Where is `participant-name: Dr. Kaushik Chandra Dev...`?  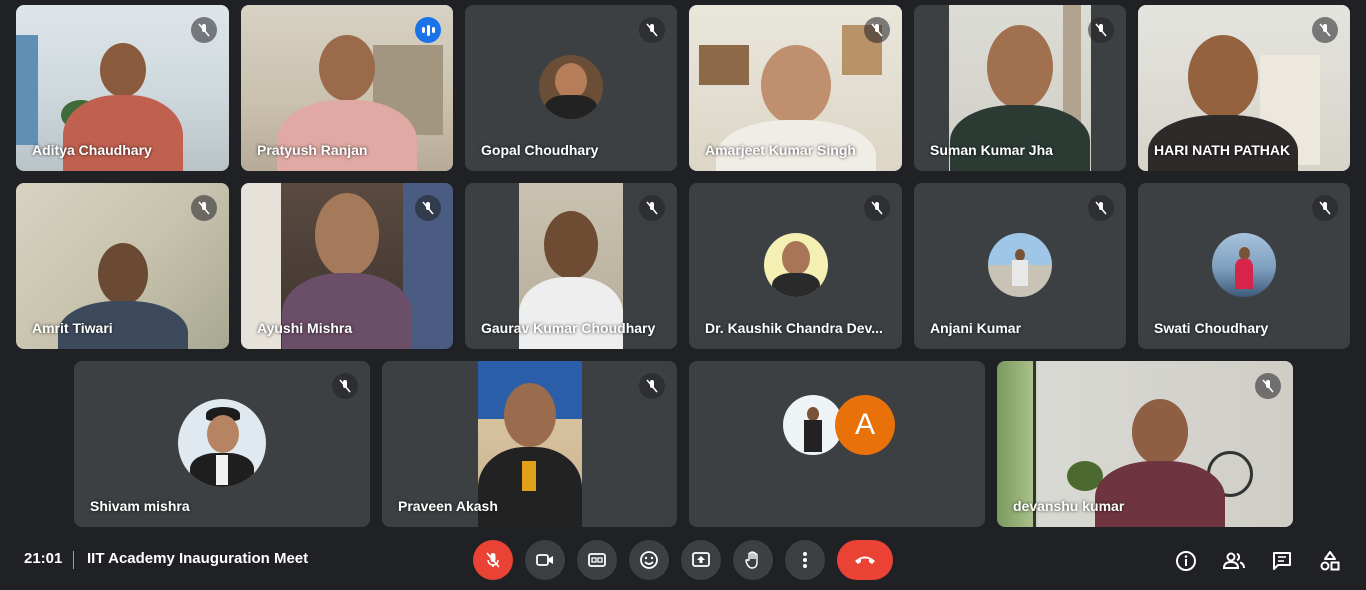 participant-name: Dr. Kaushik Chandra Dev... is located at coordinates (794, 328).